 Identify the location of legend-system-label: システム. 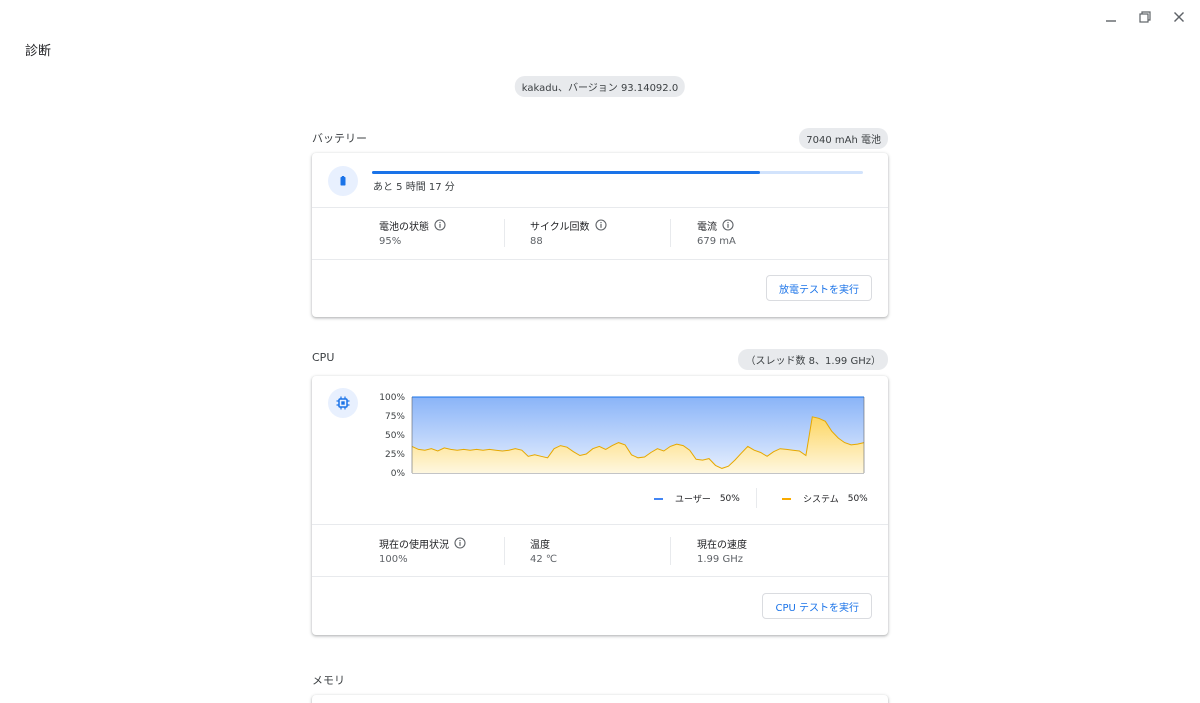
(821, 500).